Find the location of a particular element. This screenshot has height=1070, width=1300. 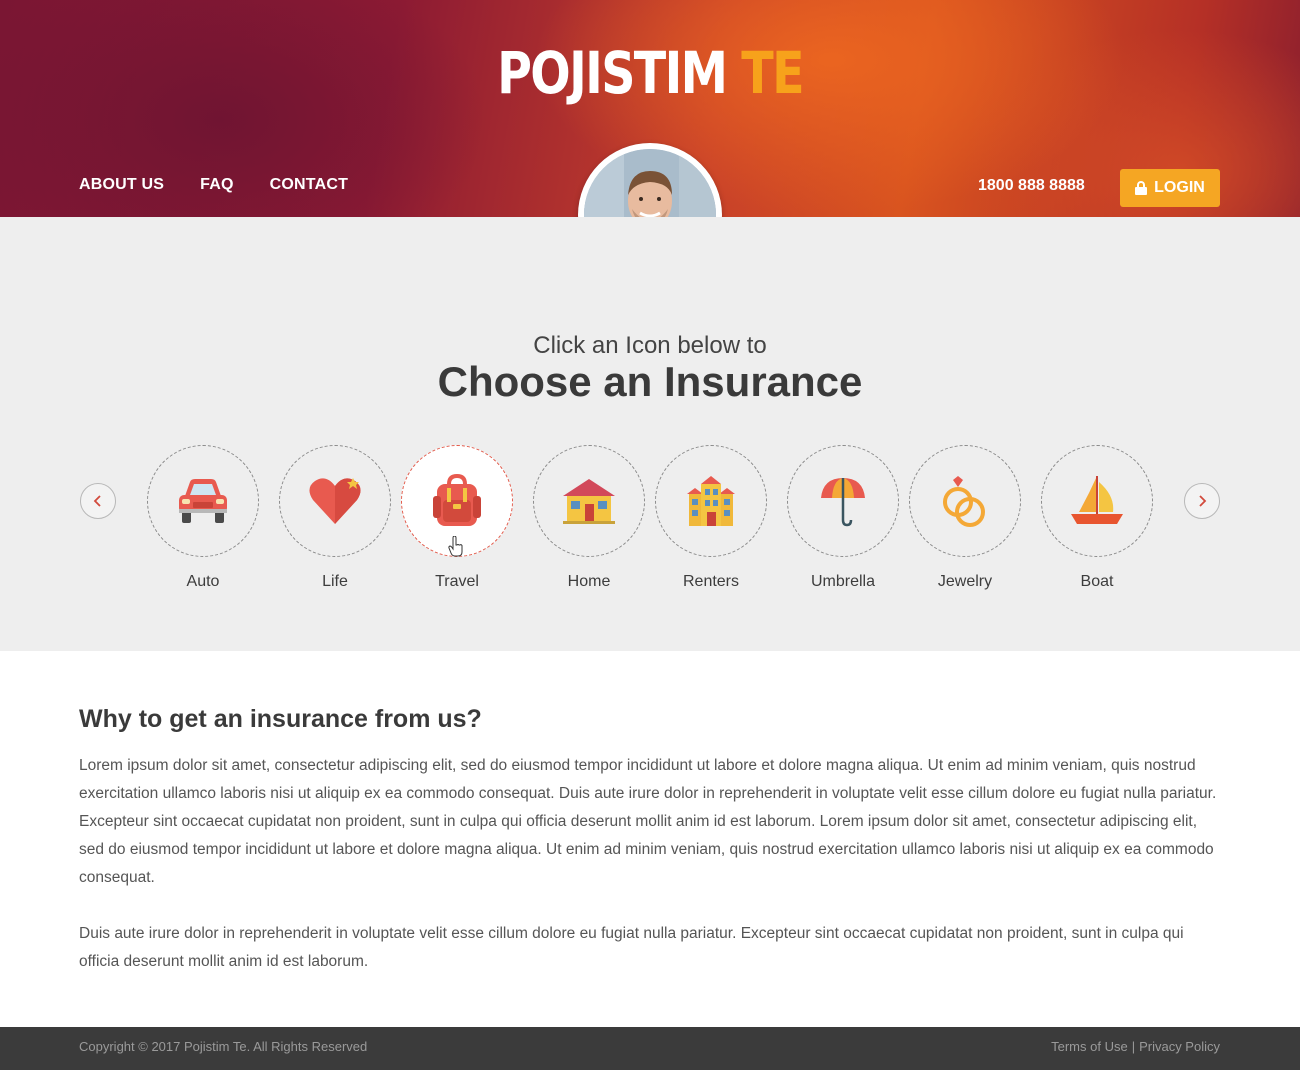

car-icon is located at coordinates (203, 501).